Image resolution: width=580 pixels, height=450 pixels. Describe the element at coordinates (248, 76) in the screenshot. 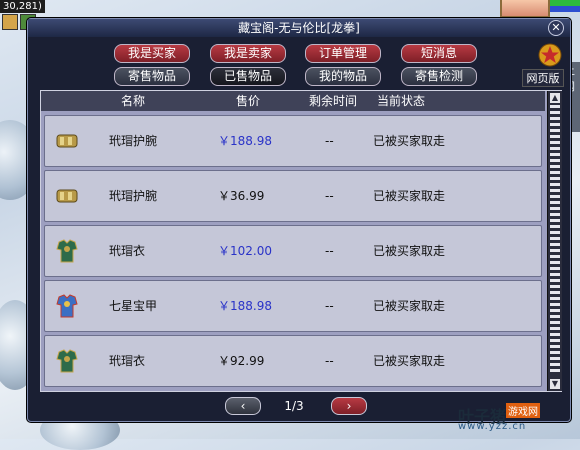

I see `tab-sold-items: 已售物品` at that location.